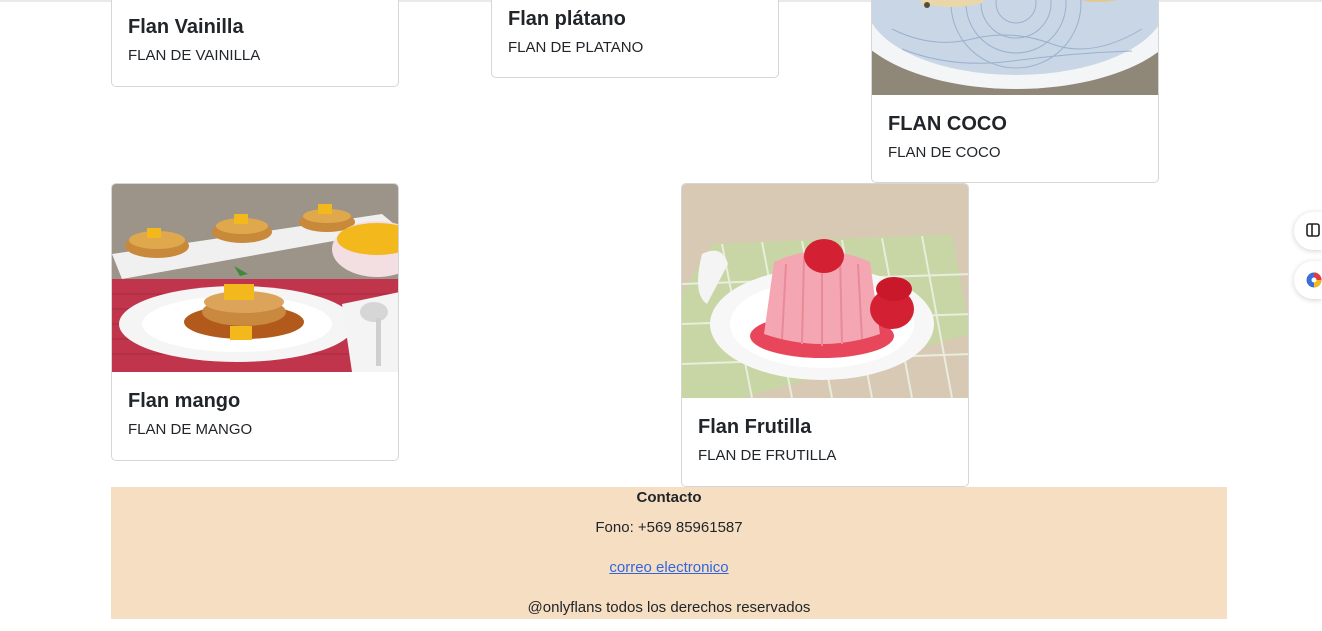  Describe the element at coordinates (825, 291) in the screenshot. I see `flan-frutilla-image` at that location.